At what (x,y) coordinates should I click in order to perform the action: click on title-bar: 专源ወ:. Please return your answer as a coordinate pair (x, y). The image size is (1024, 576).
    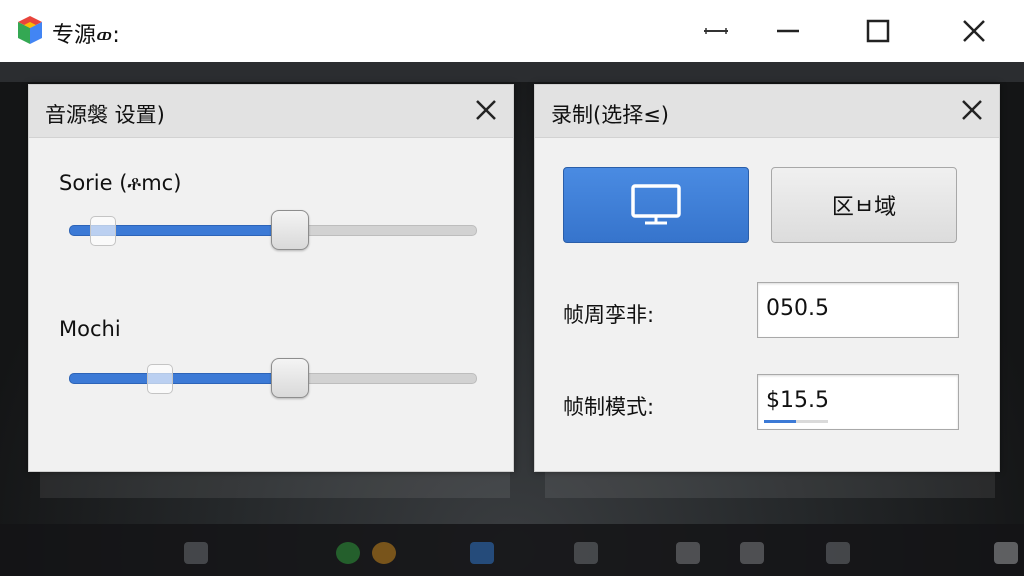
    Looking at the image, I should click on (512, 31).